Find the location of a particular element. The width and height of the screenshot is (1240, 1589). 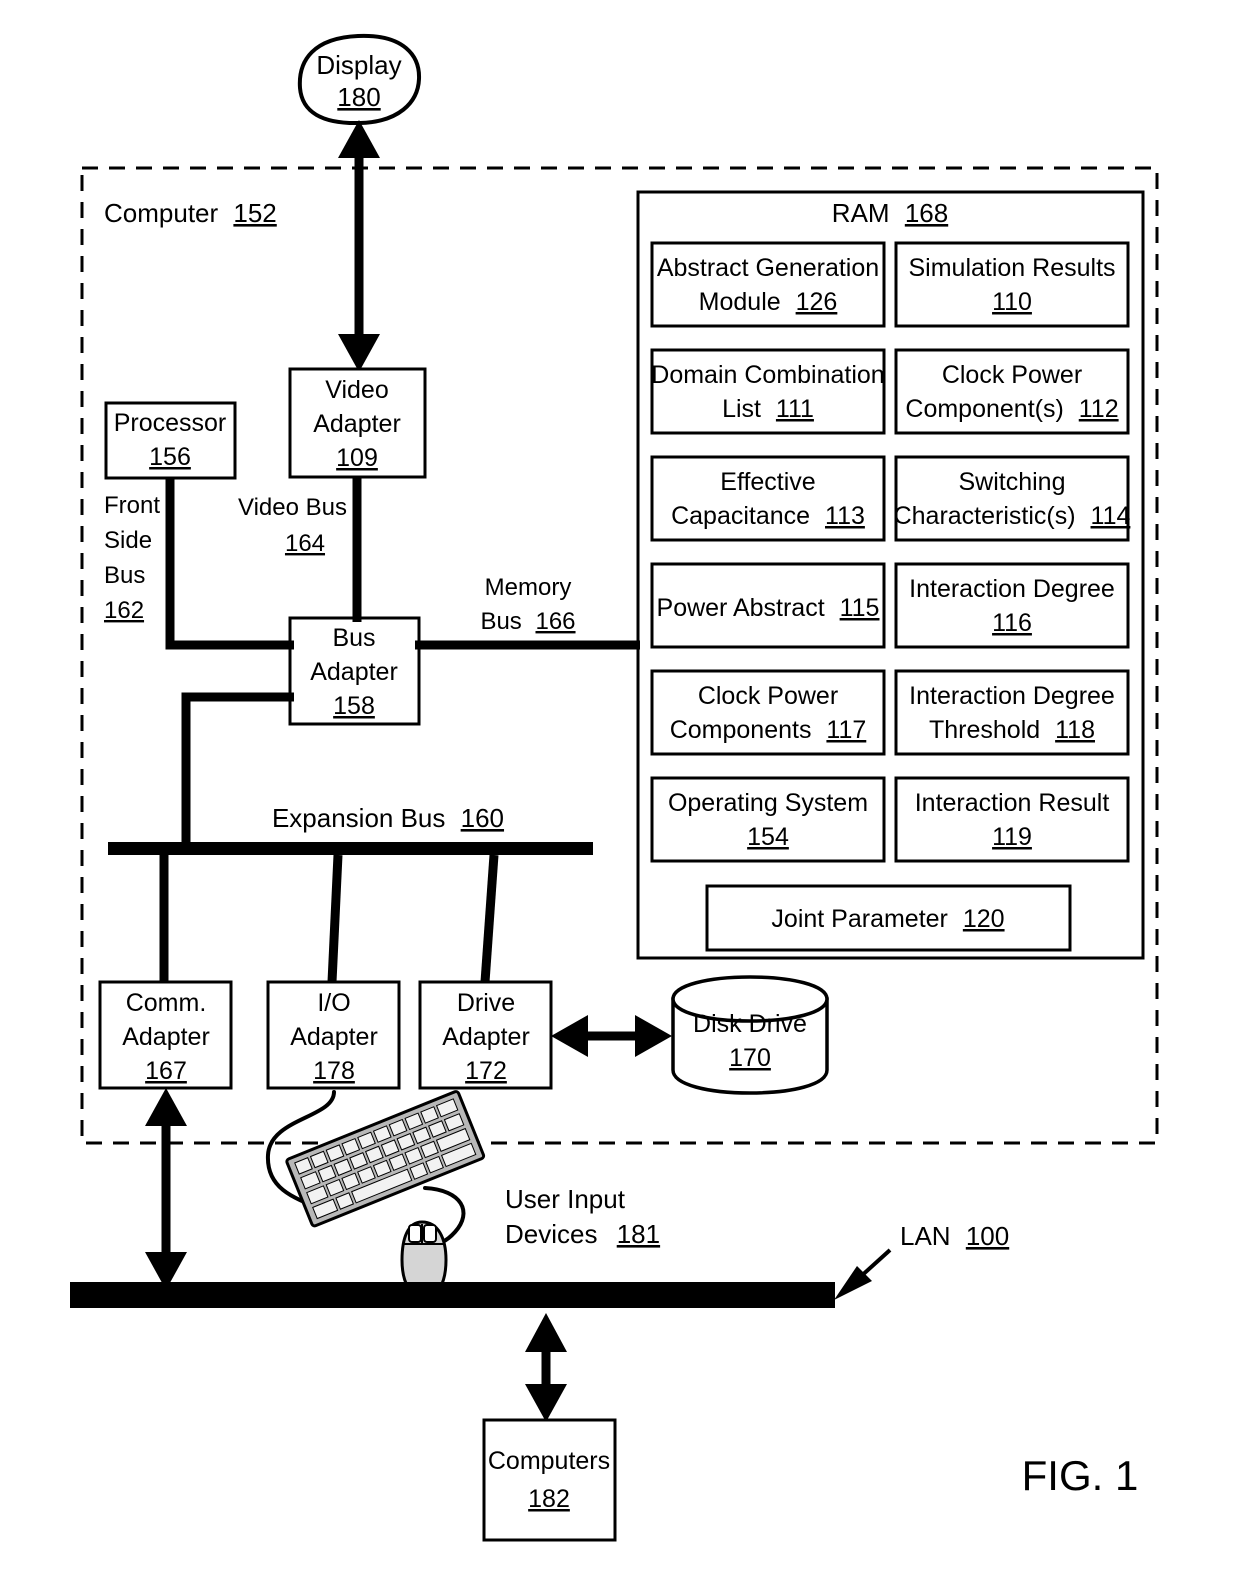

drive-disk-arrow is located at coordinates (611, 1036).